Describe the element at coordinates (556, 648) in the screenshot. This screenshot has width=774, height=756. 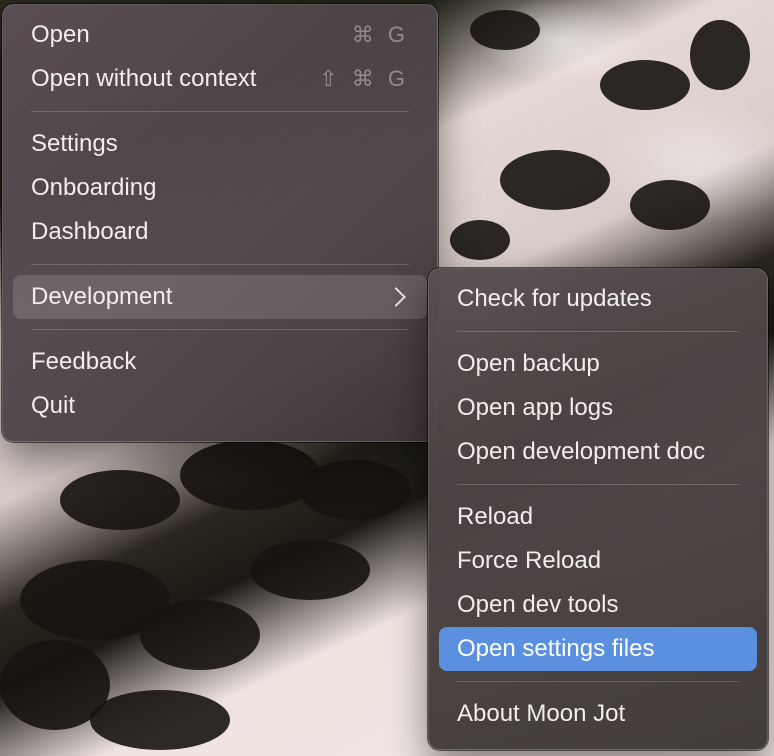
I see `menu-item-label: Open settings files` at that location.